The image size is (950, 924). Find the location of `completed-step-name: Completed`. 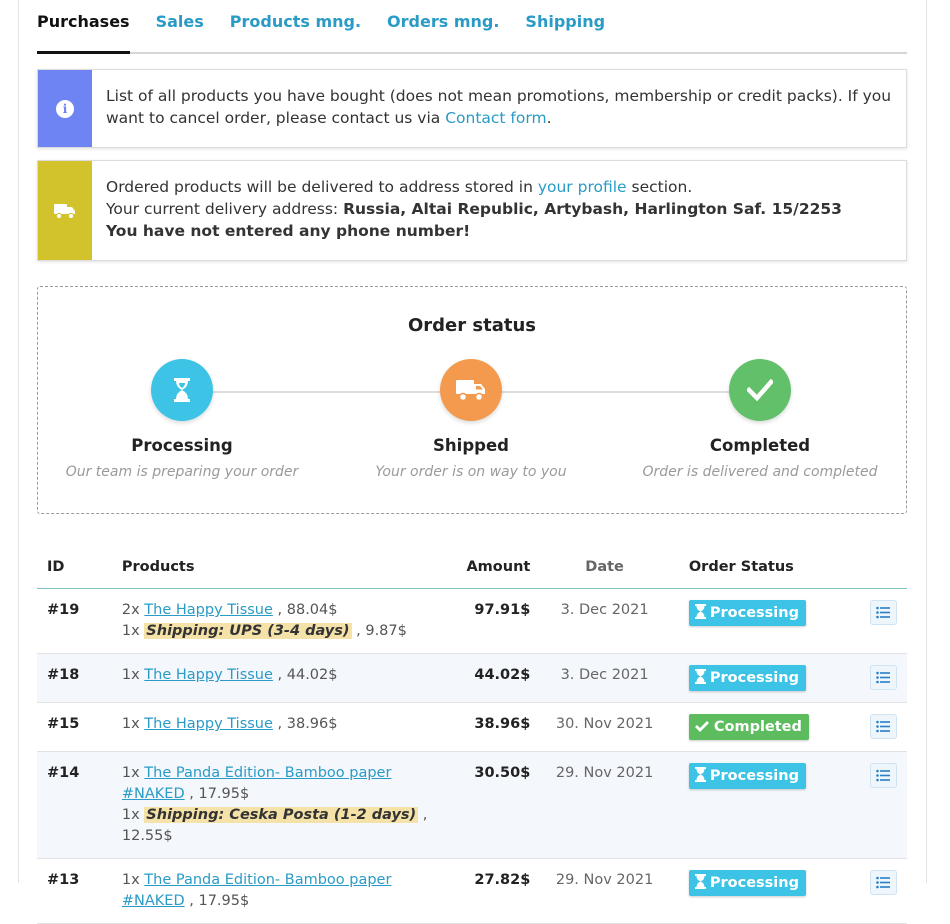

completed-step-name: Completed is located at coordinates (760, 445).